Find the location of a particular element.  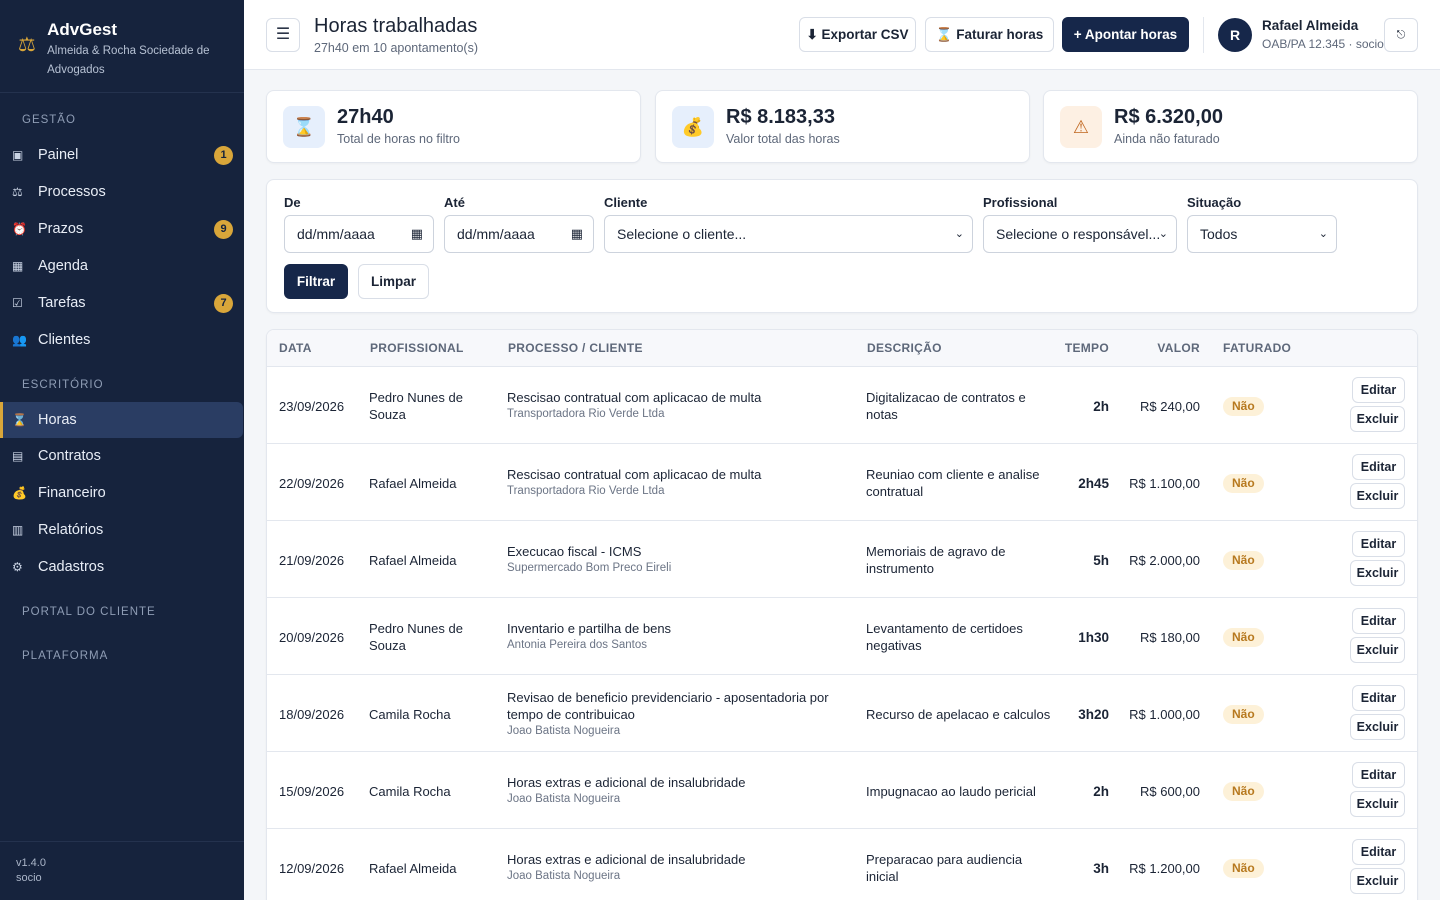

sidebar-item-contratos: ▤ Contratos is located at coordinates (122, 456).